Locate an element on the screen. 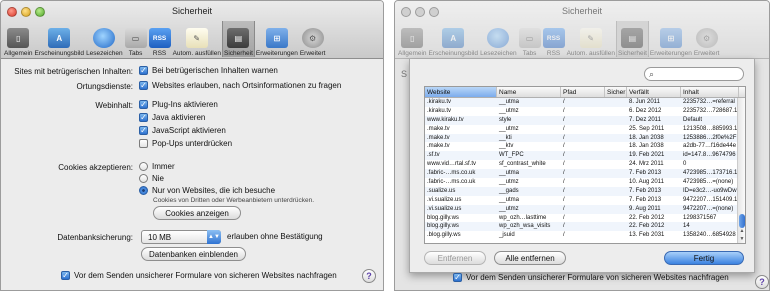  table-cell: style is located at coordinates (505, 119).